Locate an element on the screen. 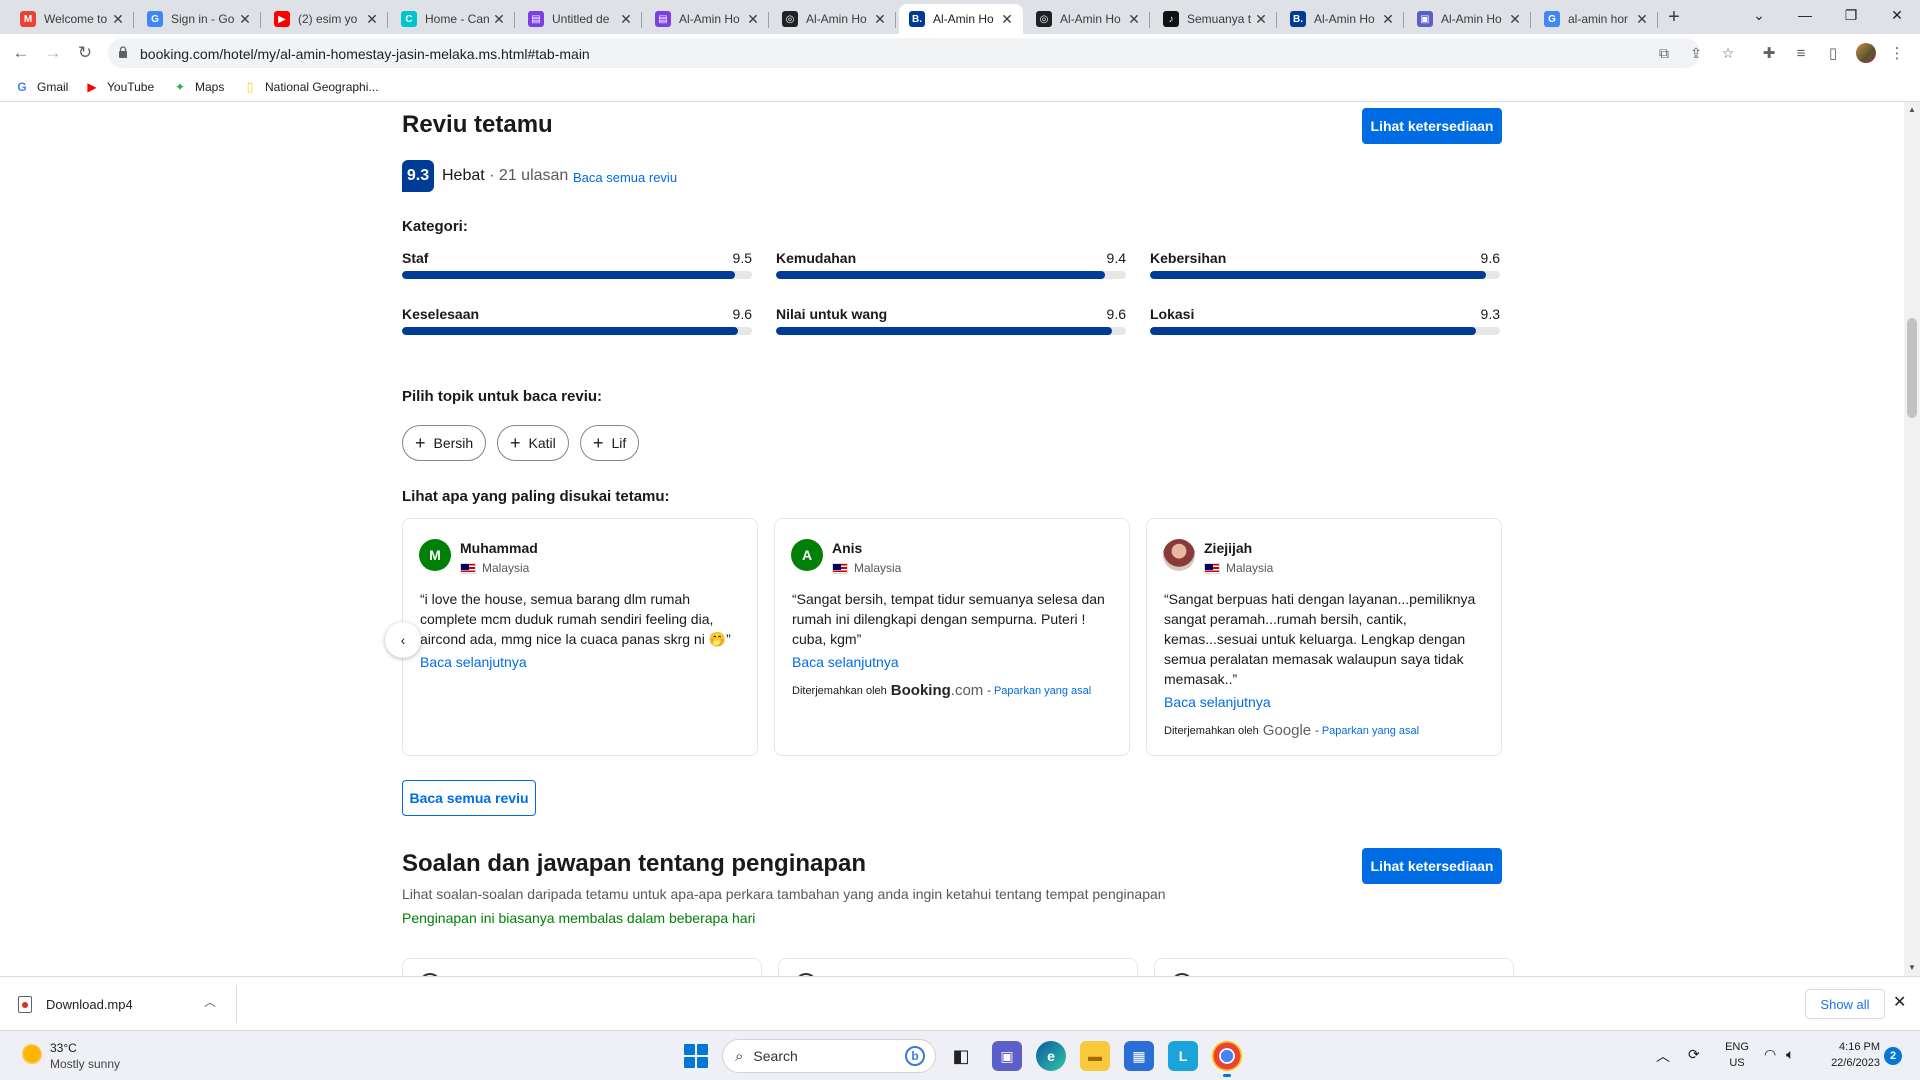 The width and height of the screenshot is (1920, 1080). carousel-prev-chevron-icon: ‹ is located at coordinates (403, 640).